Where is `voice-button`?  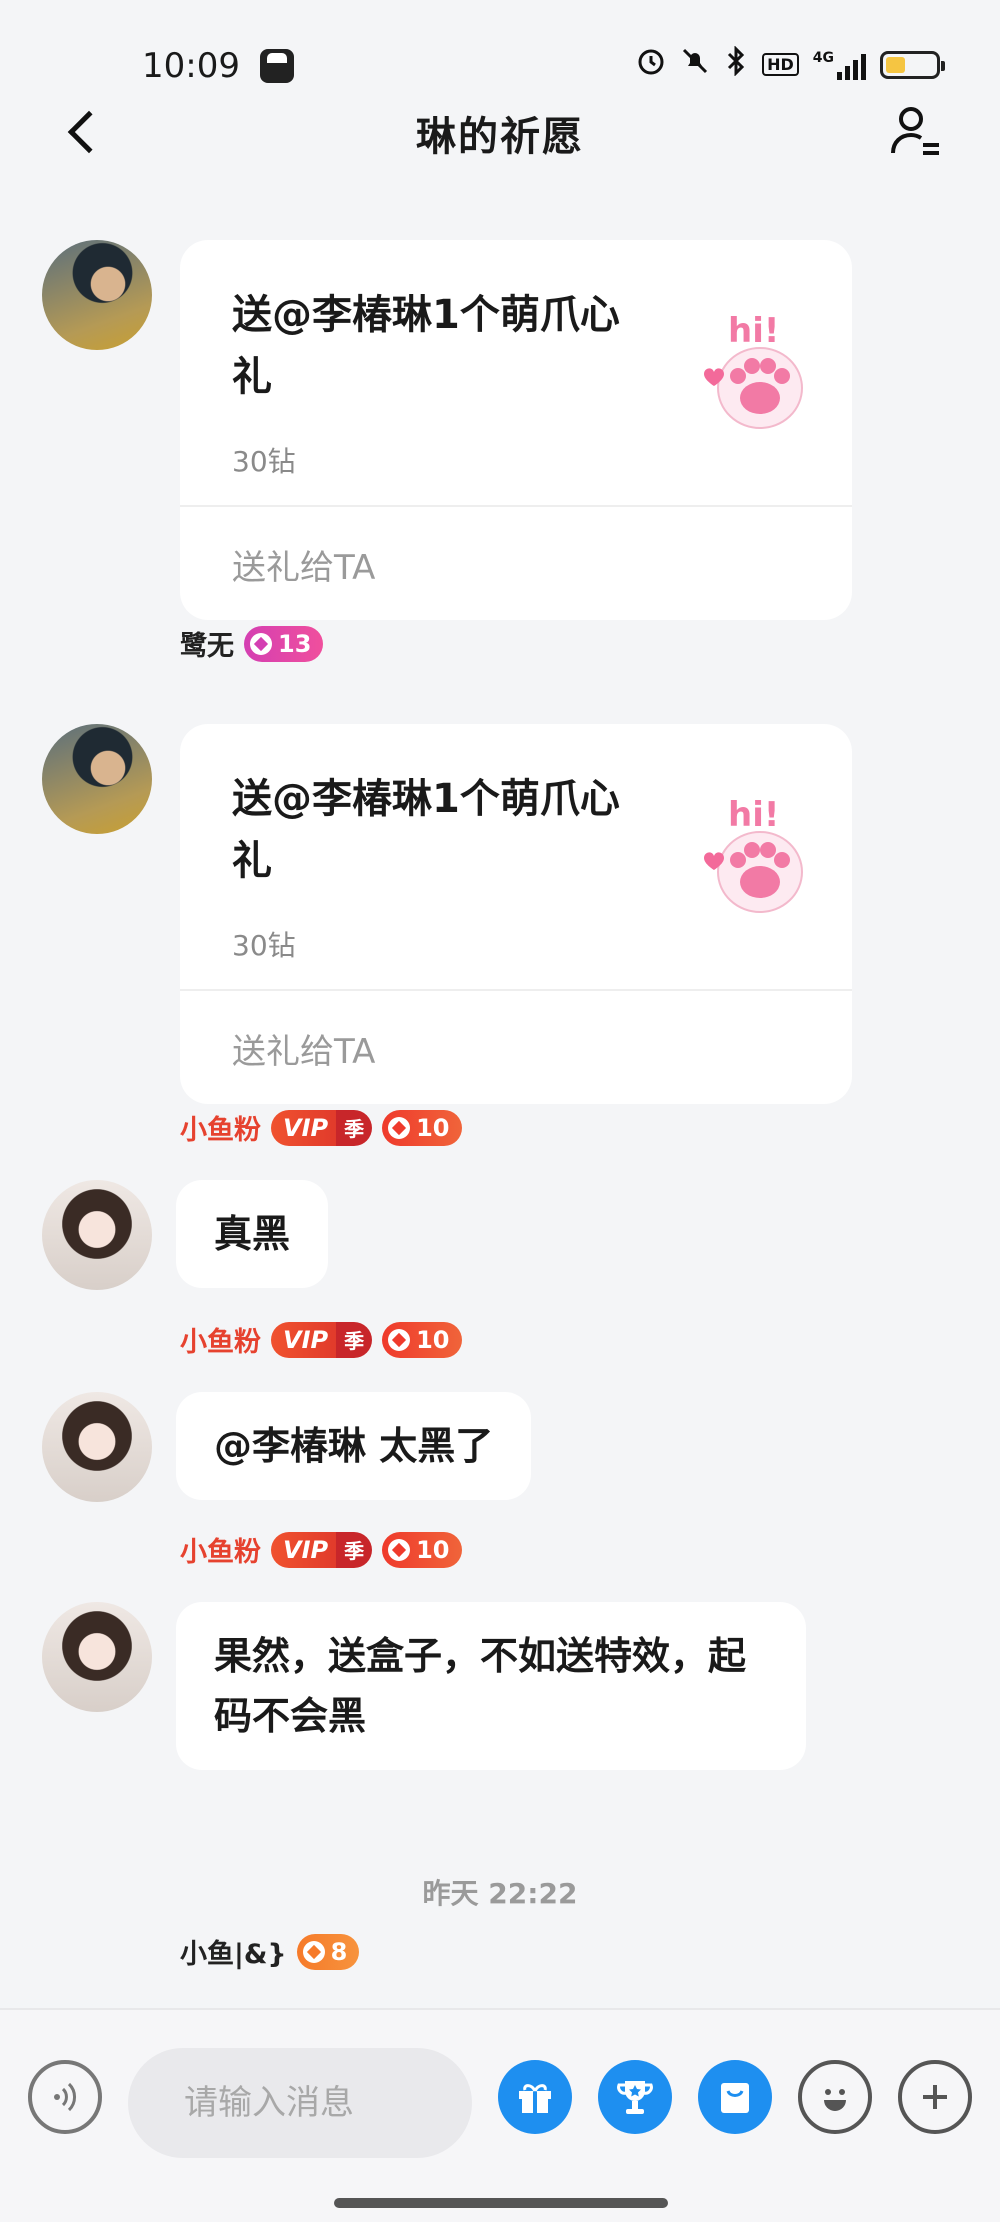 voice-button is located at coordinates (65, 2097).